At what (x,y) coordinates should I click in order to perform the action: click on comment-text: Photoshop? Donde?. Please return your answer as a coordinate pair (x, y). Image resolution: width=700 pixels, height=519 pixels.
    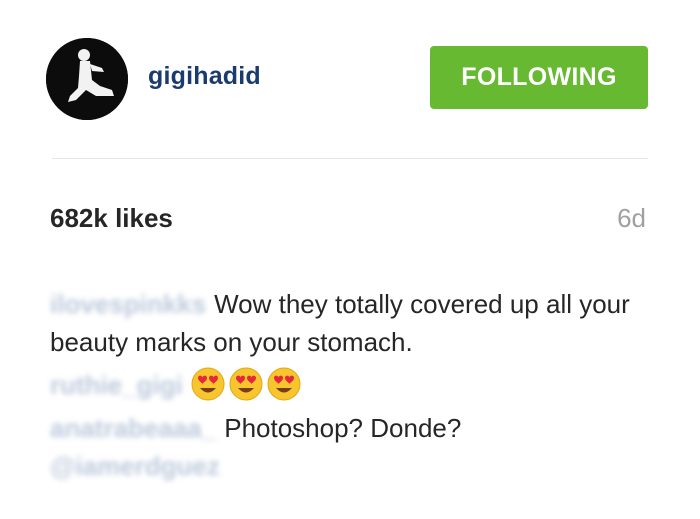
    Looking at the image, I should click on (343, 428).